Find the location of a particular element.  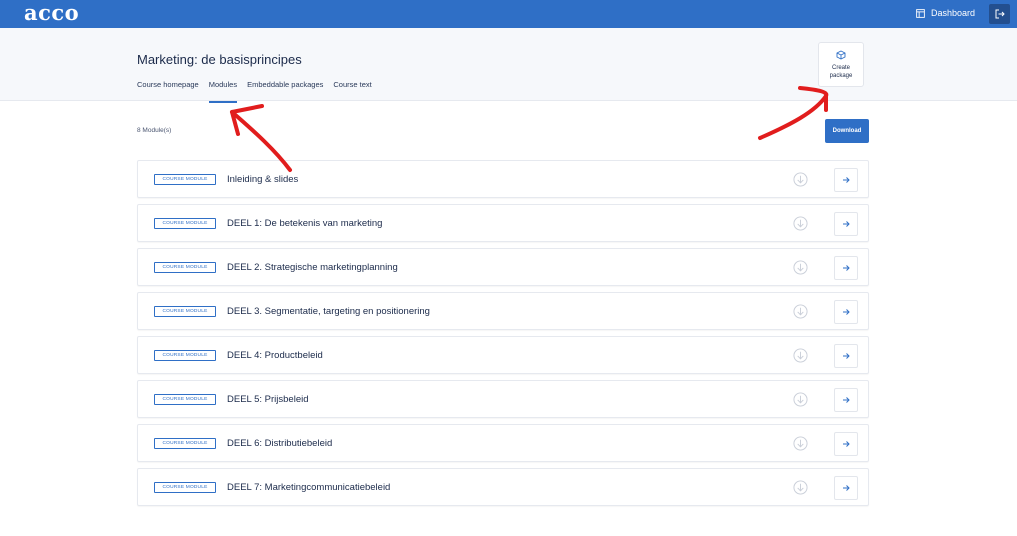

create-package-button: Create package is located at coordinates (841, 64).